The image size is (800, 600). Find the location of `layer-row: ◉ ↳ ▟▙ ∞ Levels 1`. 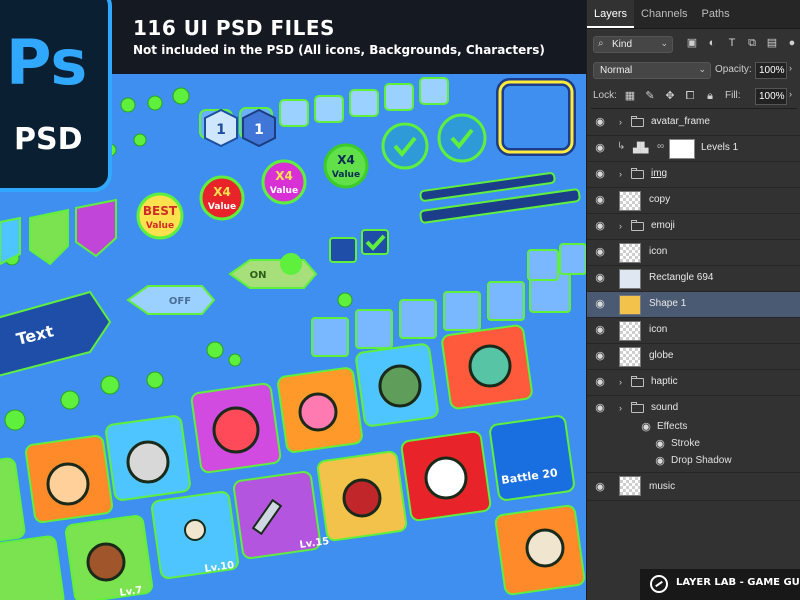

layer-row: ◉ ↳ ▟▙ ∞ Levels 1 is located at coordinates (693, 149).